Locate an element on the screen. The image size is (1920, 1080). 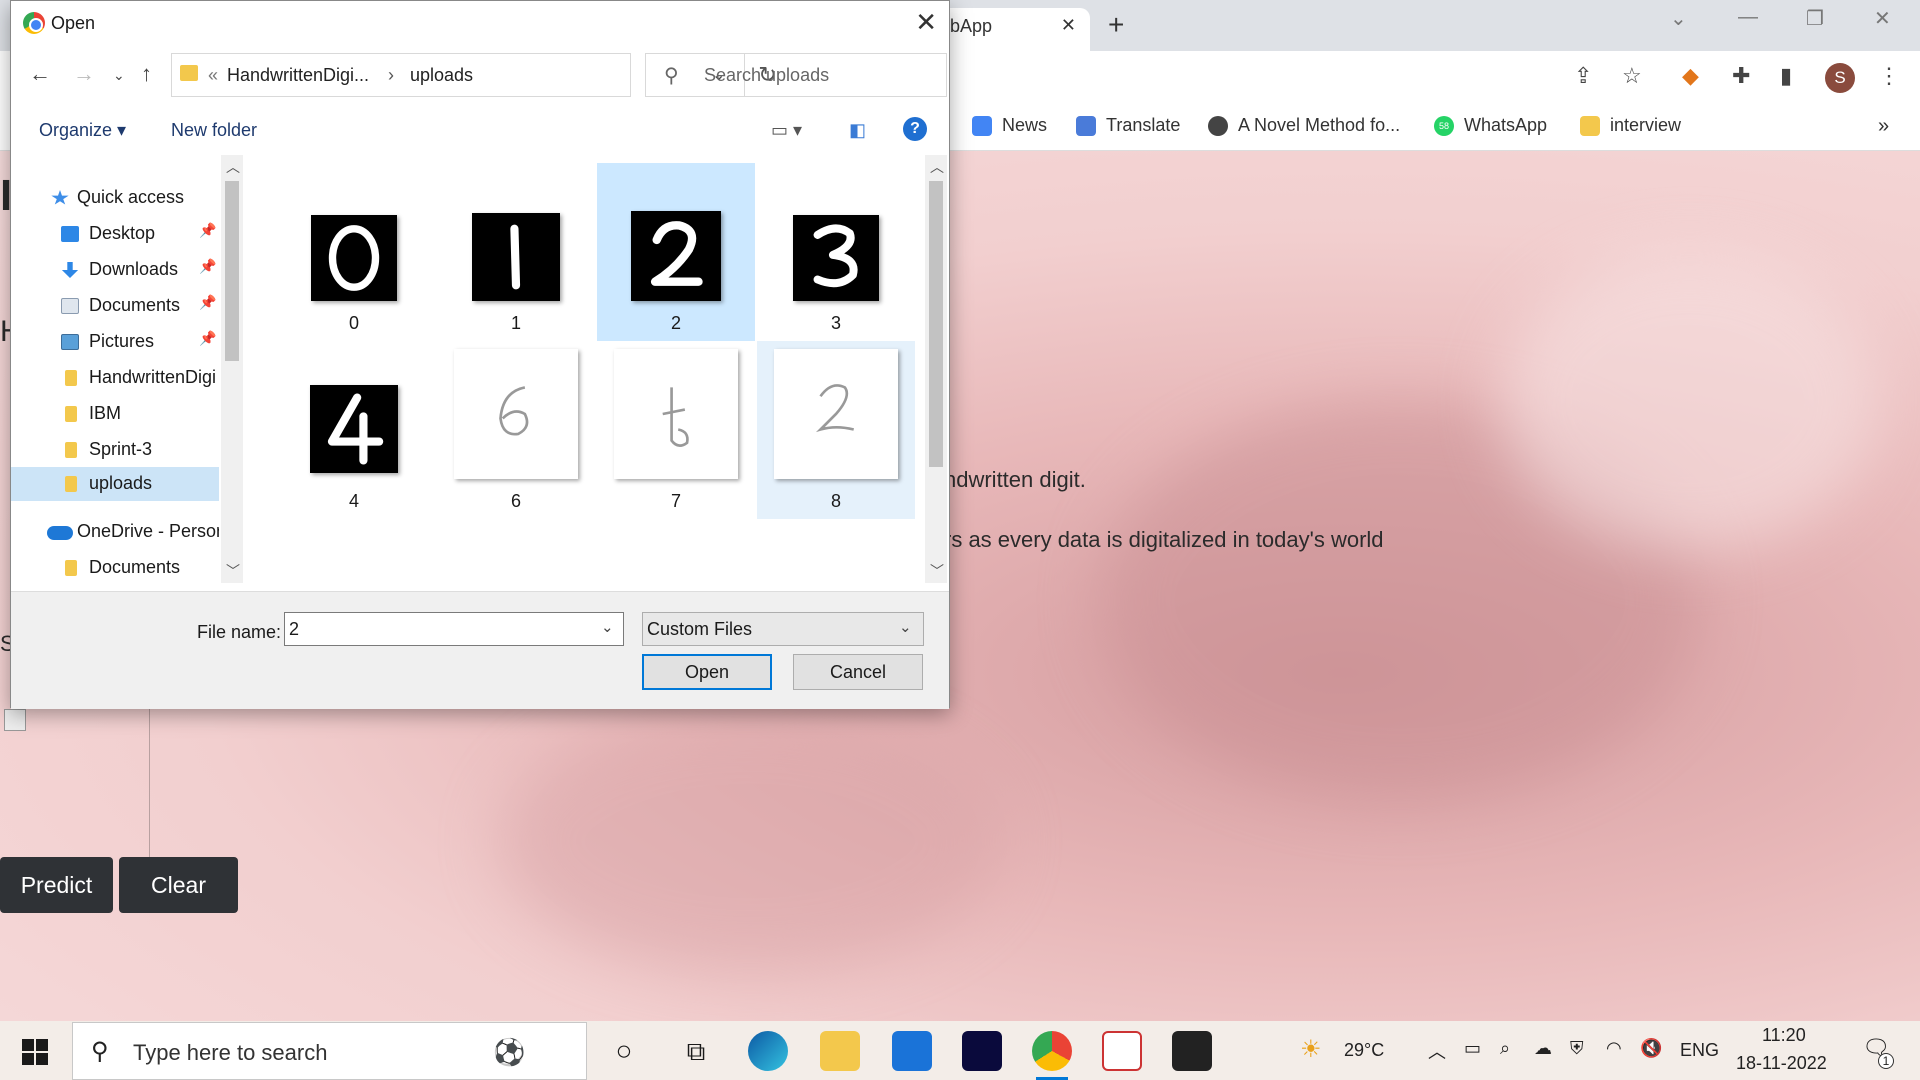
file-item: 6 is located at coordinates (516, 430).